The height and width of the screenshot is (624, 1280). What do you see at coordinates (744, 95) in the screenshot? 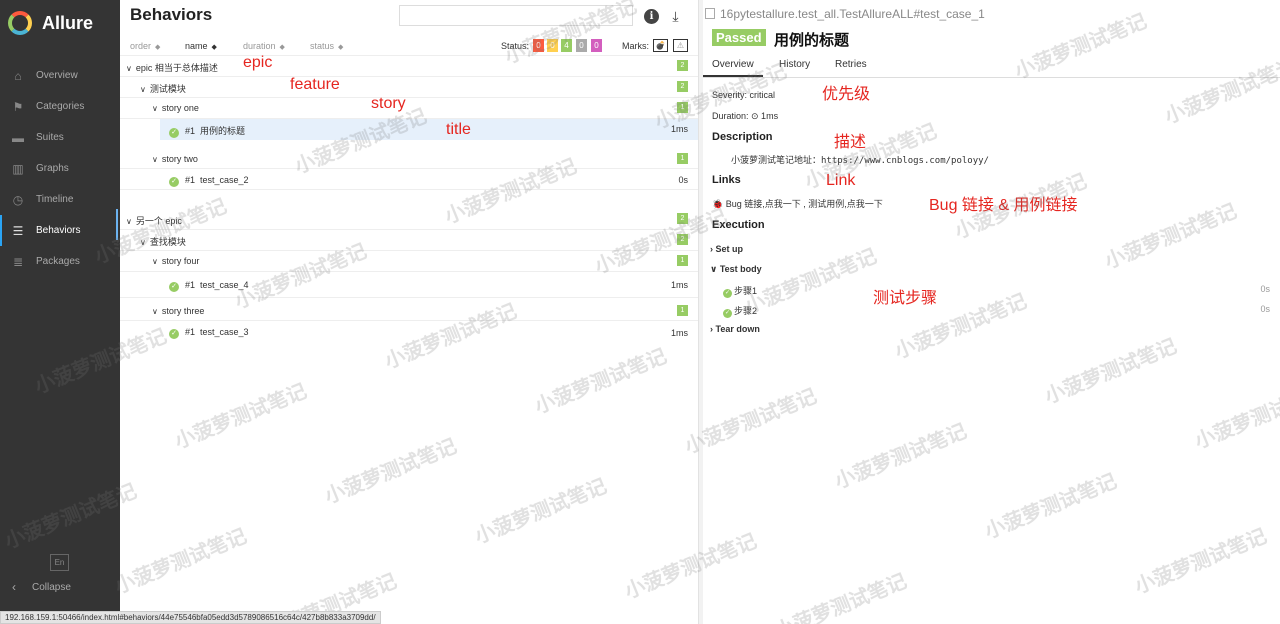
I see `severity: Severity: critical` at bounding box center [744, 95].